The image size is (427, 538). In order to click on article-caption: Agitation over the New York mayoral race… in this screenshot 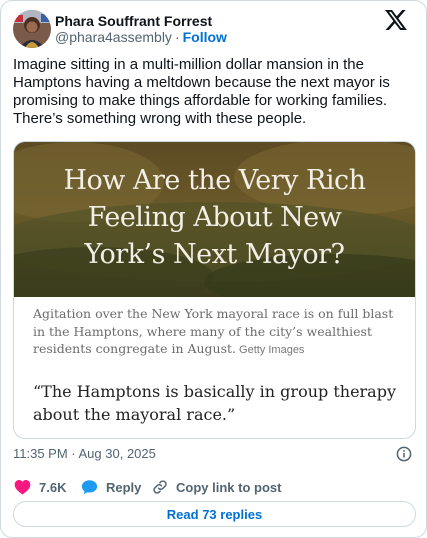, I will do `click(218, 332)`.